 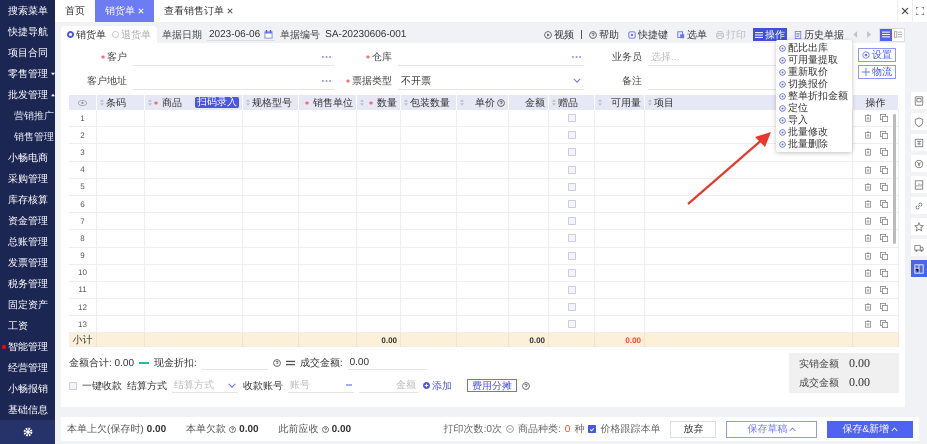 I want to click on menu-item: 可用量提取, so click(x=814, y=60).